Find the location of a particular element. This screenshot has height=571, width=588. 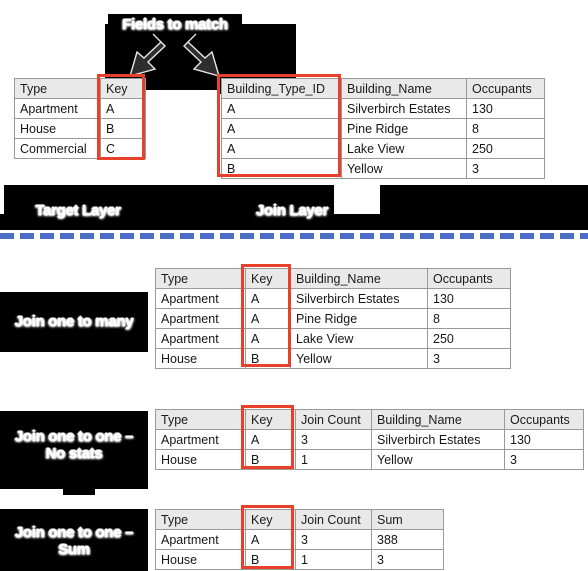

cell-sum: 3 is located at coordinates (407, 559).